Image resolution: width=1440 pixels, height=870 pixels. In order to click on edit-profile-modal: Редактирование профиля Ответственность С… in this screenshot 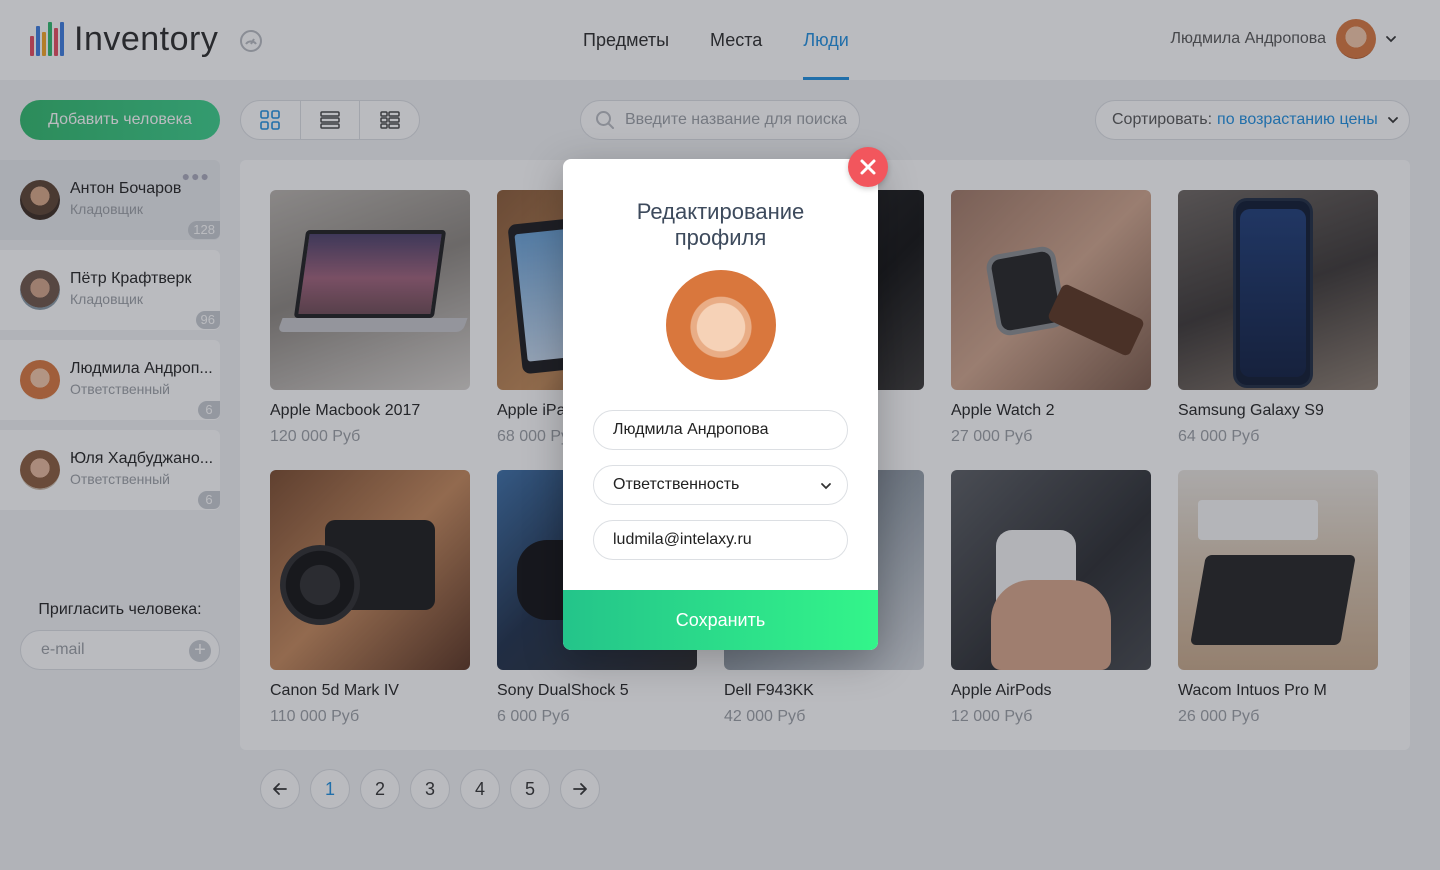, I will do `click(720, 404)`.